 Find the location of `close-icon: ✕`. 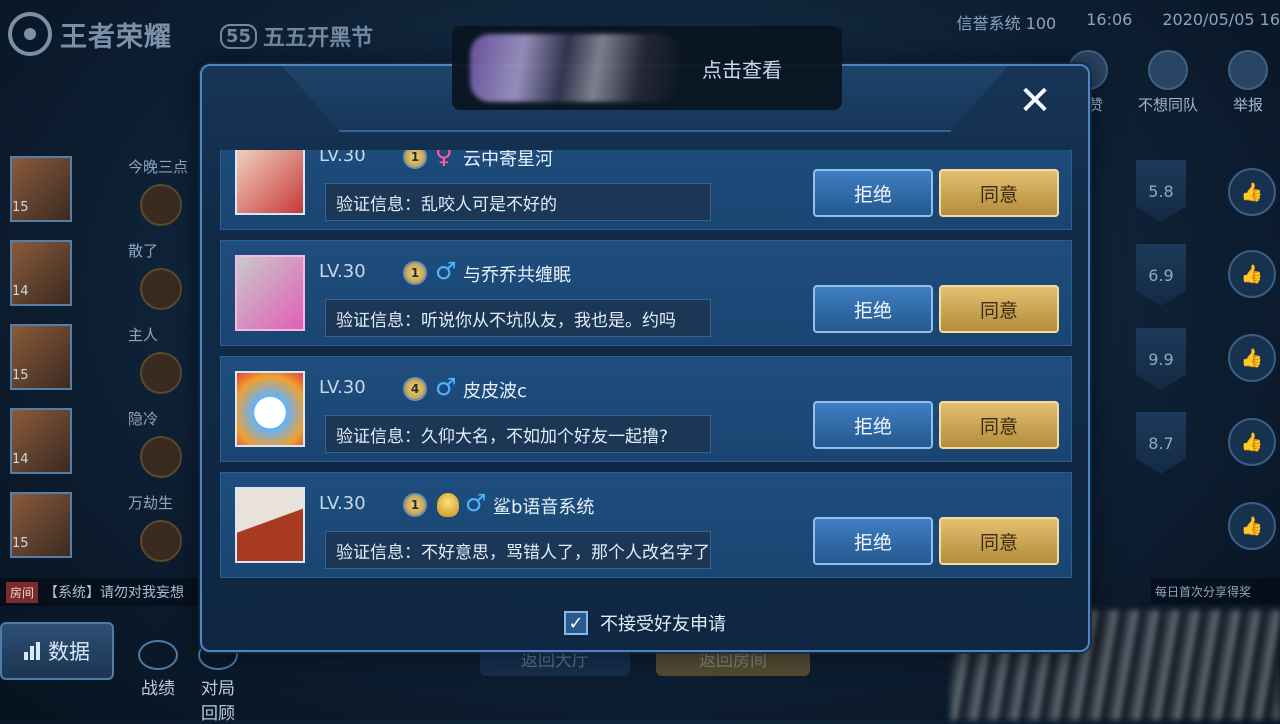

close-icon: ✕ is located at coordinates (1035, 101).